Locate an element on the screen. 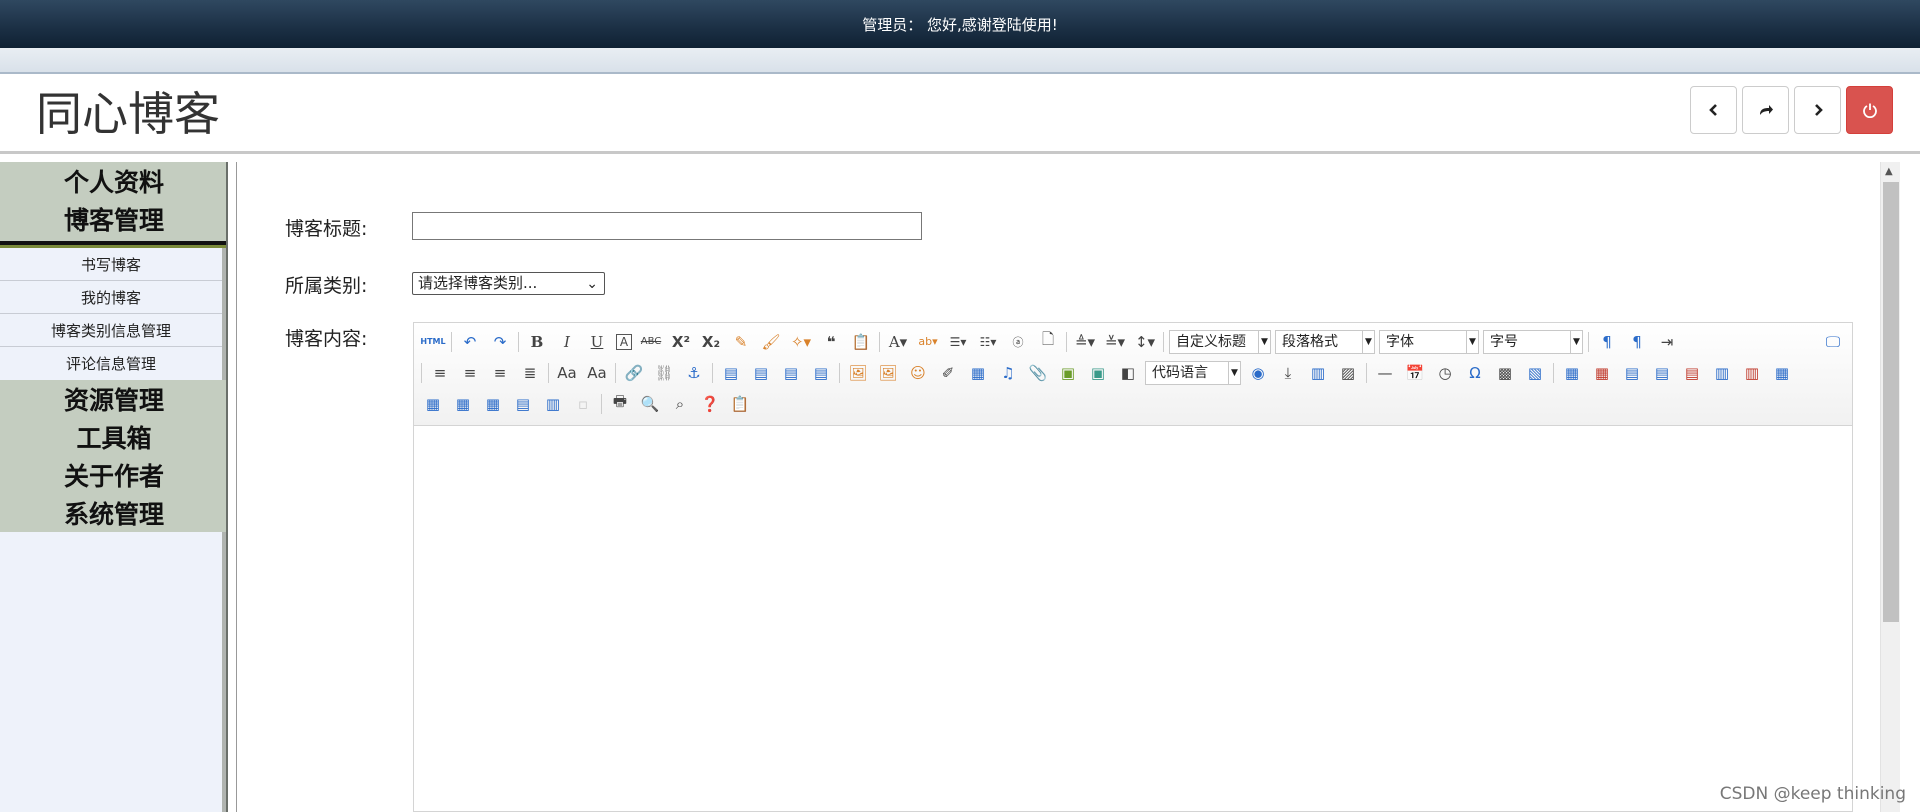 The height and width of the screenshot is (812, 1920). search-icon: ⌕ is located at coordinates (680, 404).